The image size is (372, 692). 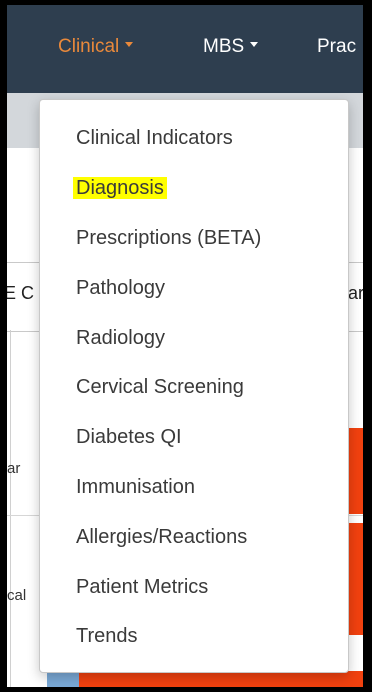 I want to click on menu-item-allergies-reactions: Allergies/Reactions, so click(x=161, y=537).